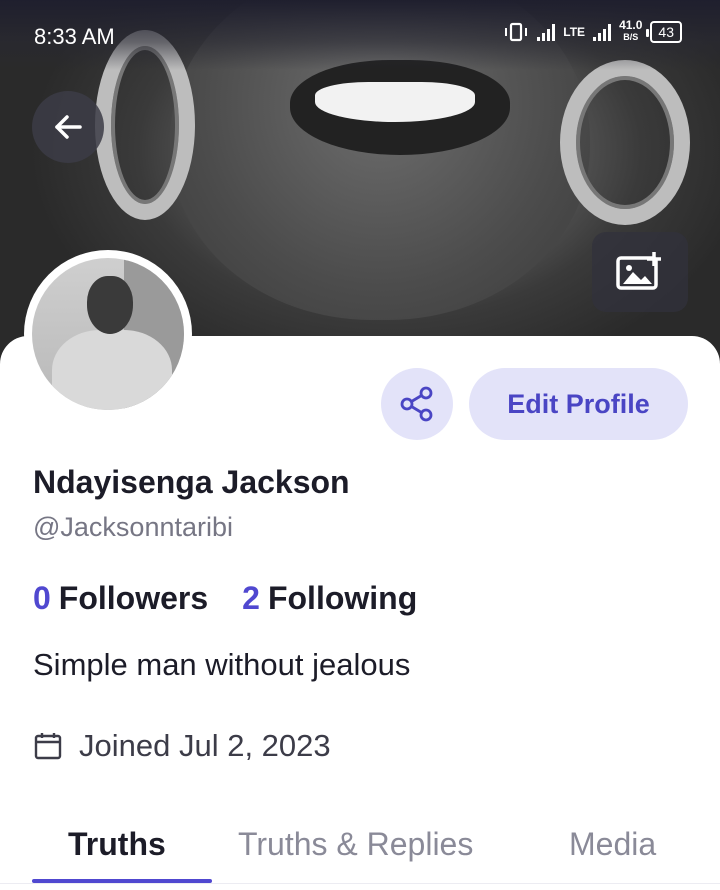 The height and width of the screenshot is (890, 720). I want to click on cover-photo-earring-right, so click(625, 142).